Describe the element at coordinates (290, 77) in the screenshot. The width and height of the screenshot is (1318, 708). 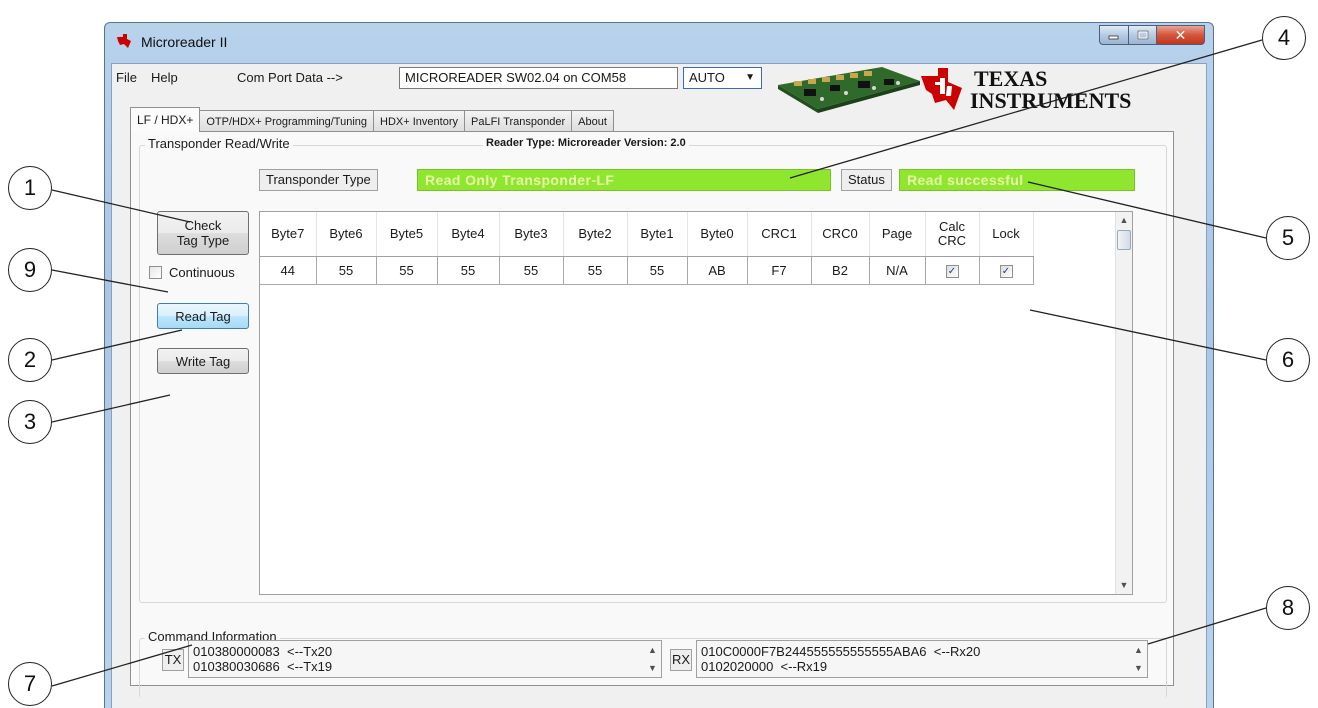
I see `com-port-label: Com Port Data -->` at that location.